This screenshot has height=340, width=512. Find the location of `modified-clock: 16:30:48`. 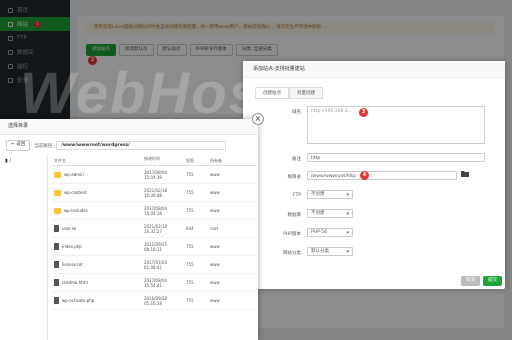

modified-clock: 16:30:48 is located at coordinates (153, 195).